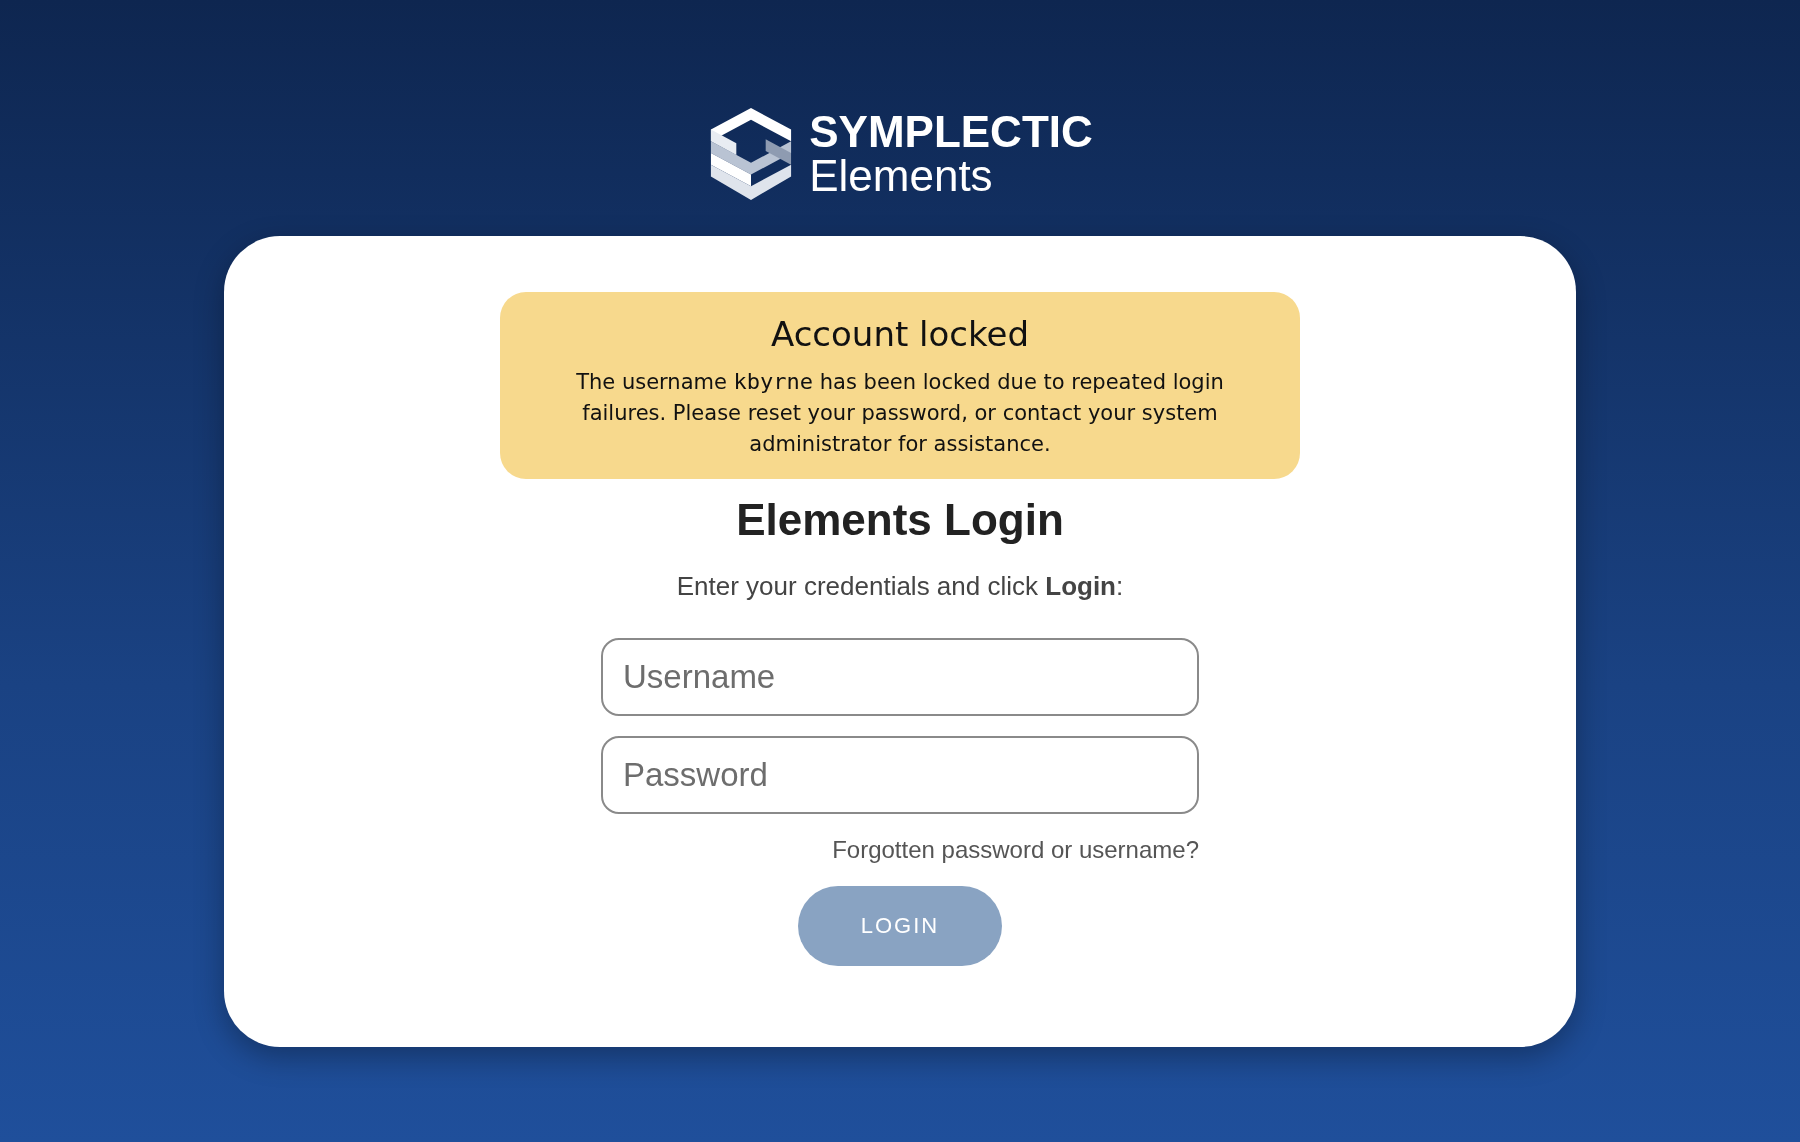 The image size is (1800, 1142). I want to click on alert-title: Account locked, so click(900, 334).